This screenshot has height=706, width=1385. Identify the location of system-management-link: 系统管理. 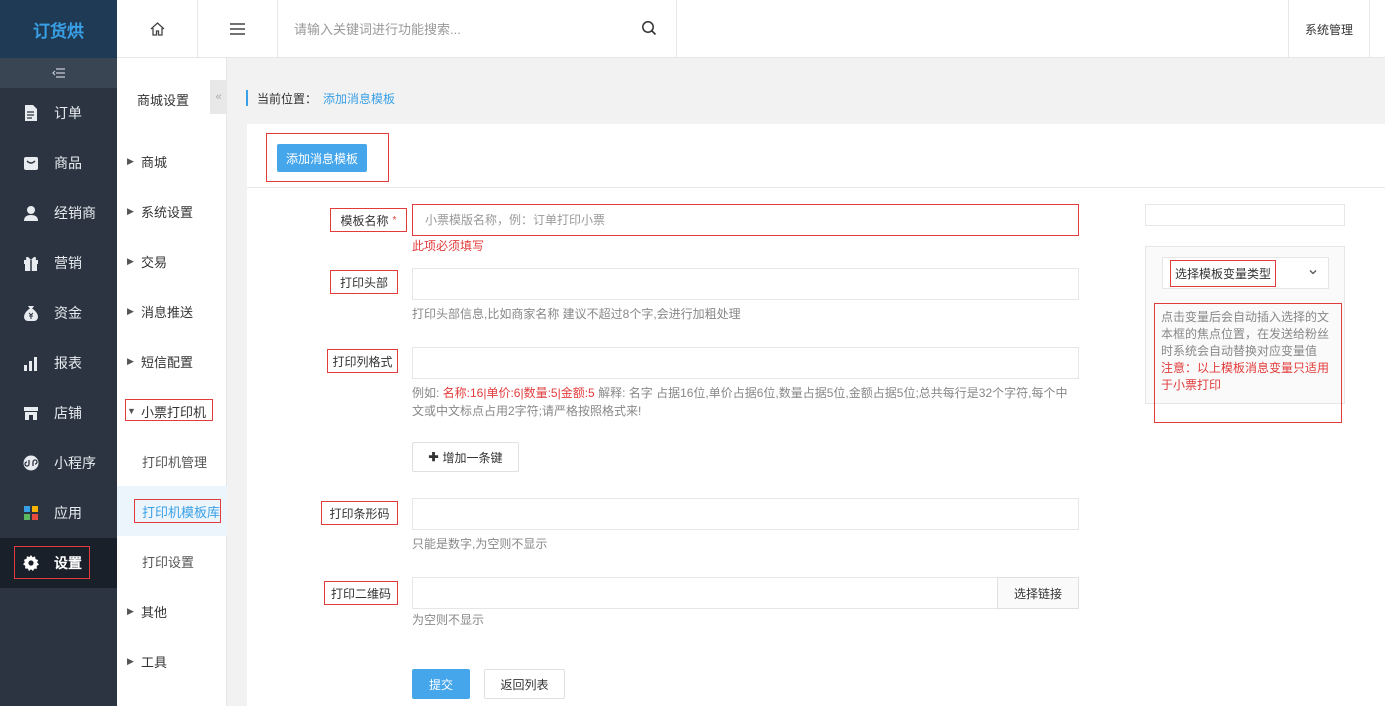
(1328, 29).